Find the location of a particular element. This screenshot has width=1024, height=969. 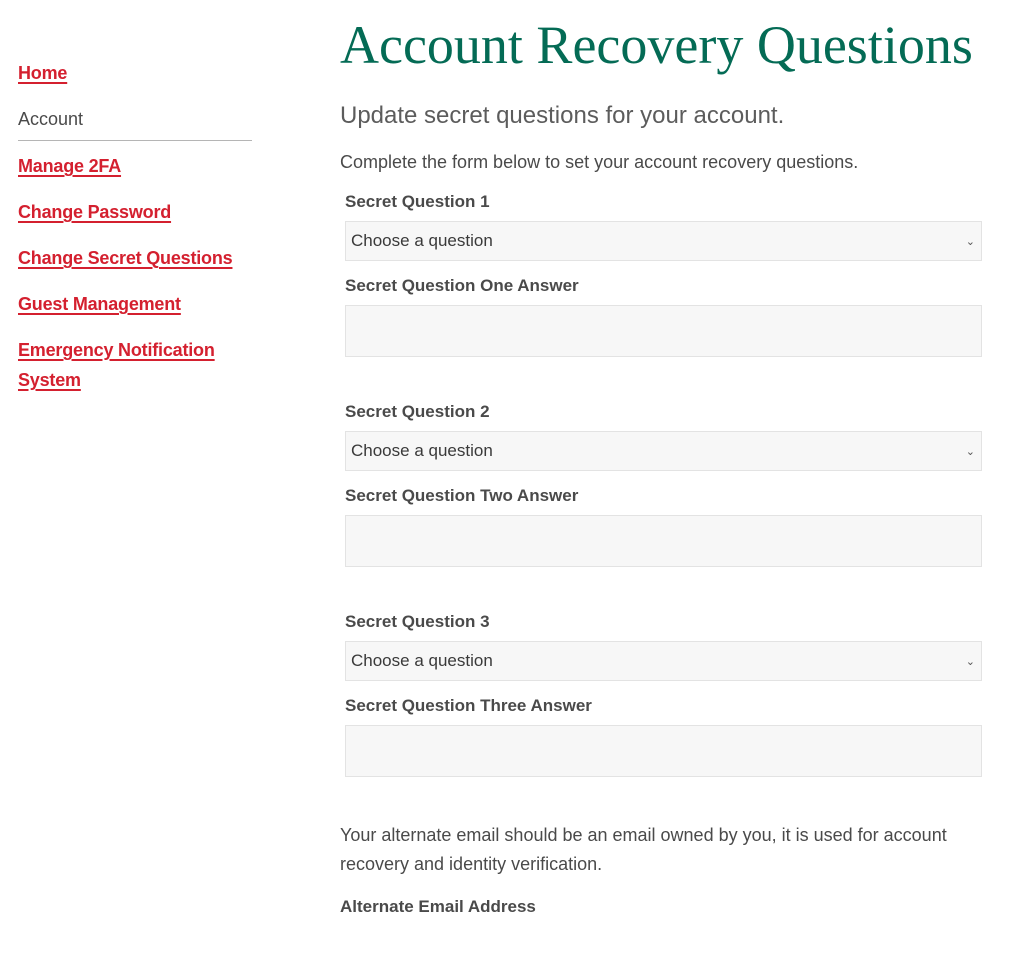

sidebar-item-home: Home is located at coordinates (135, 73).